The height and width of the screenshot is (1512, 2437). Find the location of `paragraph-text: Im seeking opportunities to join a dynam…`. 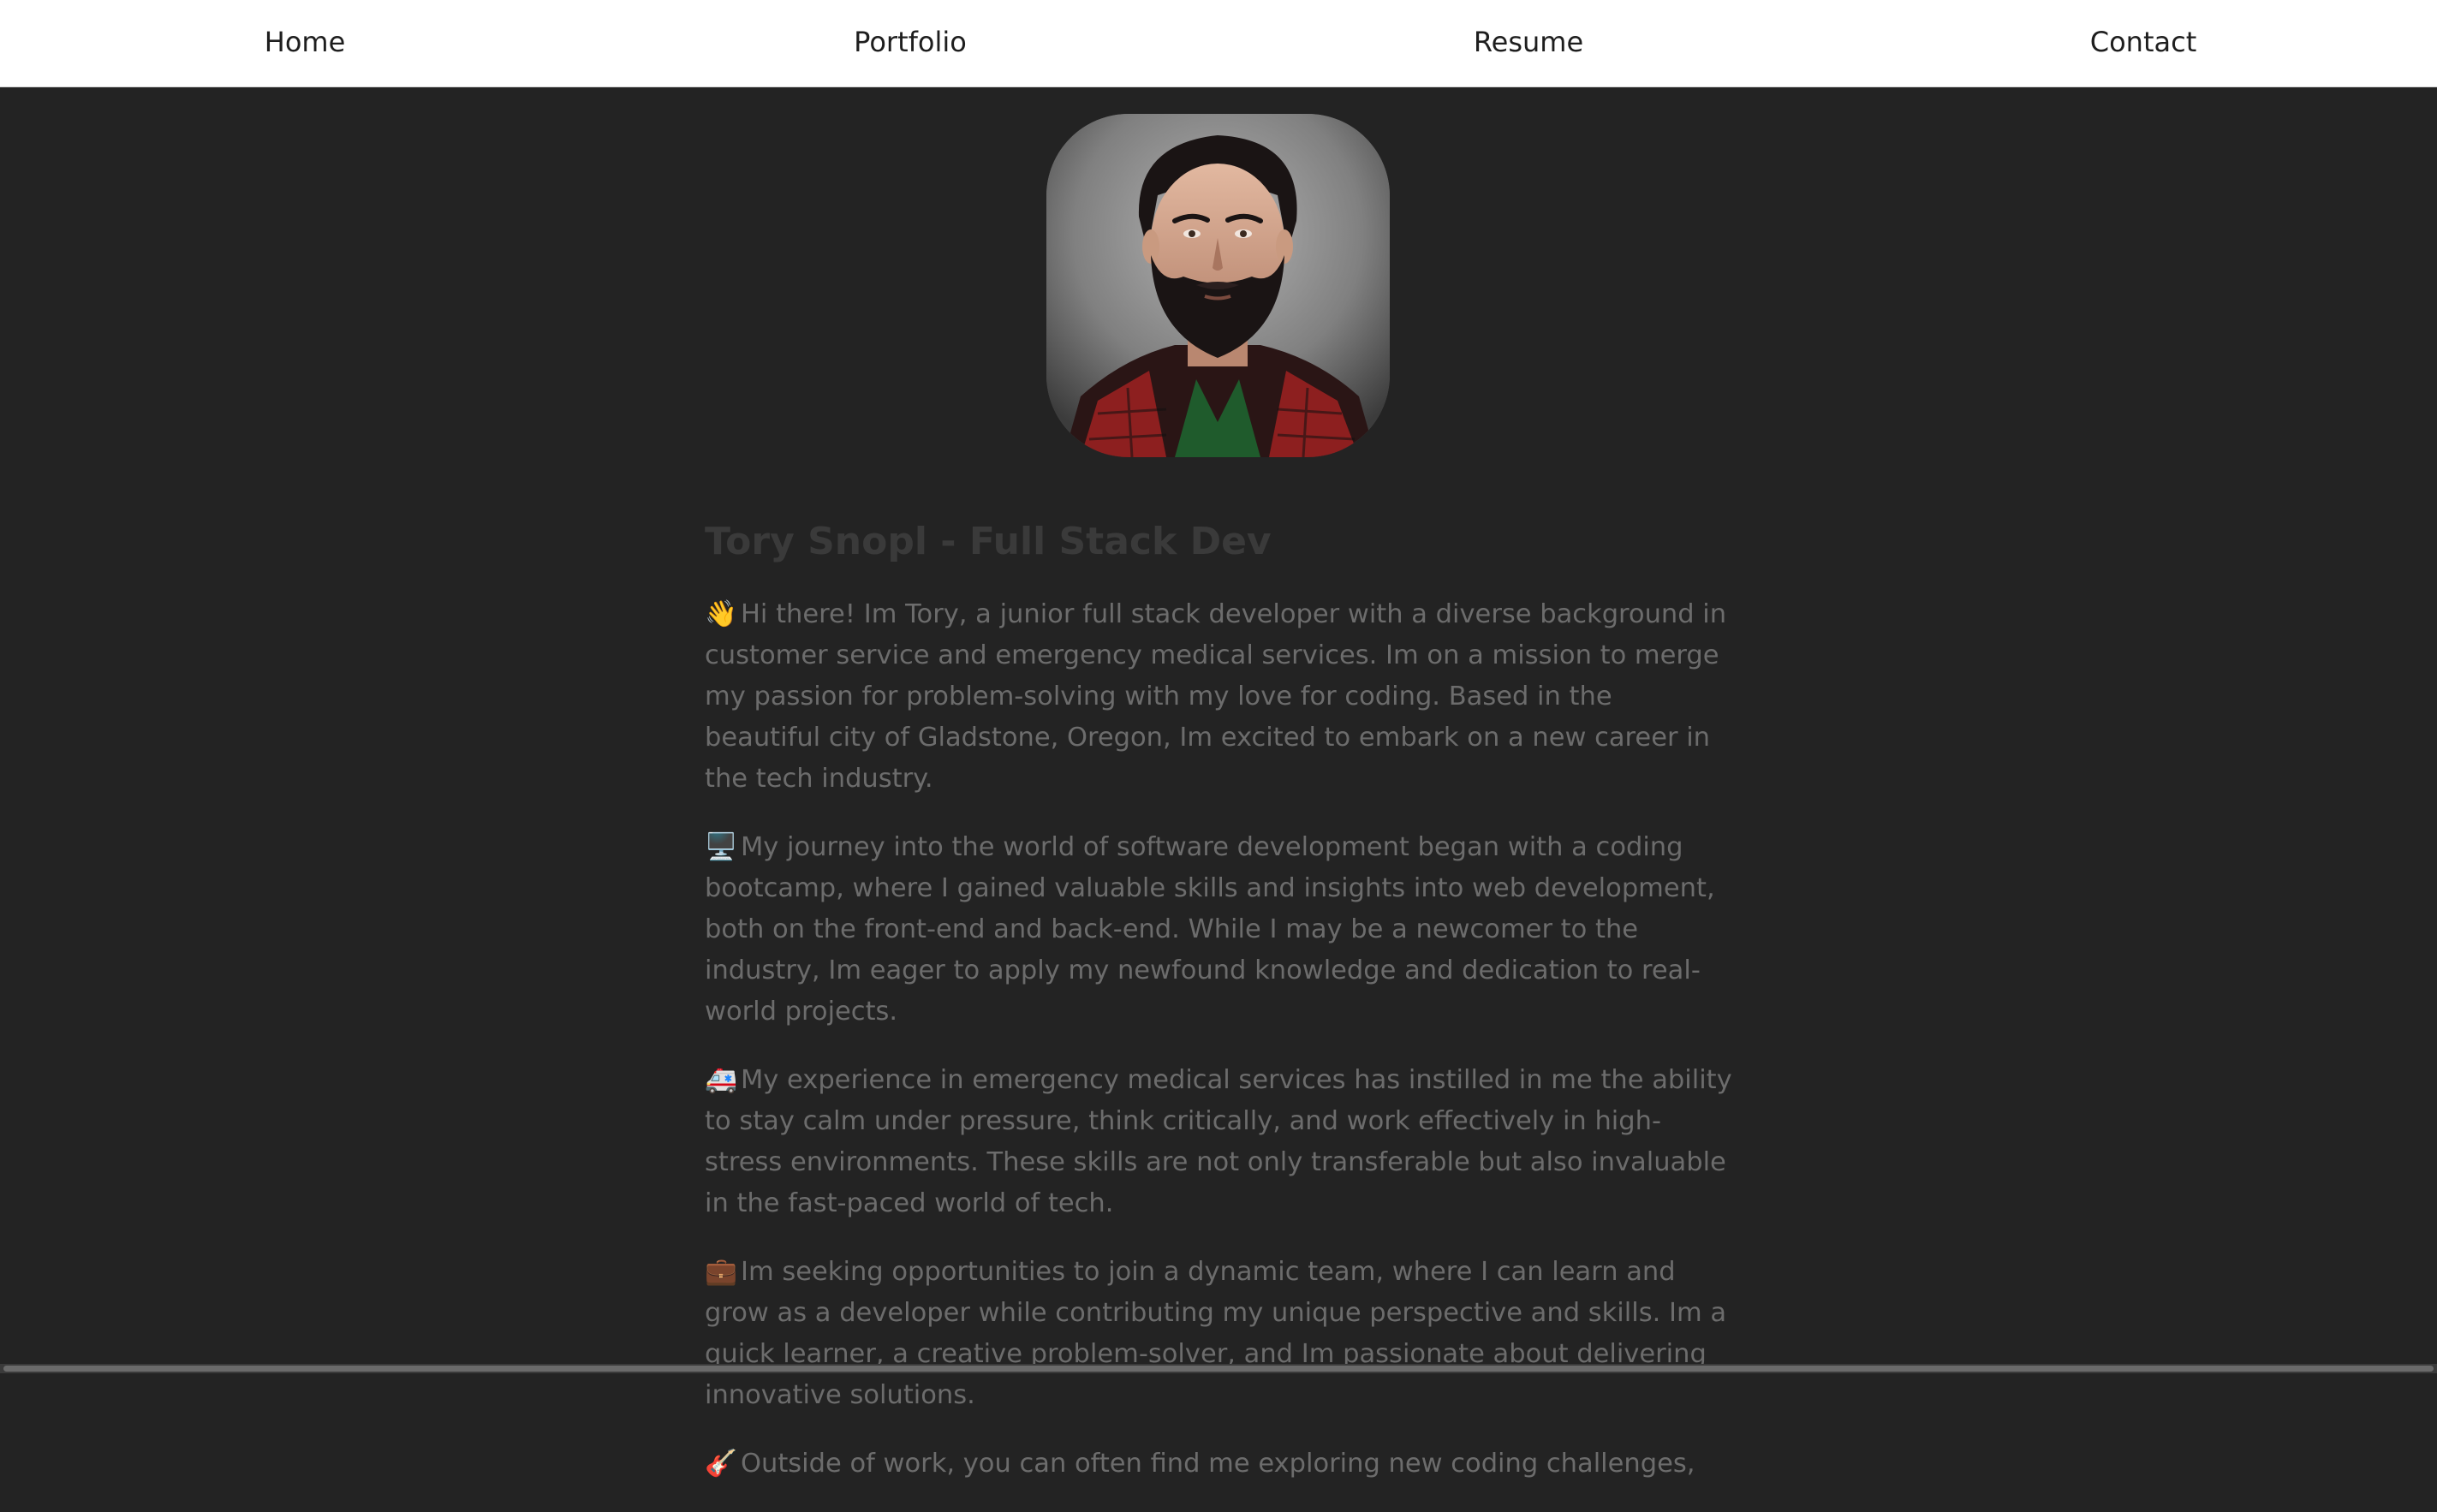

paragraph-text: Im seeking opportunities to join a dynam… is located at coordinates (1216, 1333).